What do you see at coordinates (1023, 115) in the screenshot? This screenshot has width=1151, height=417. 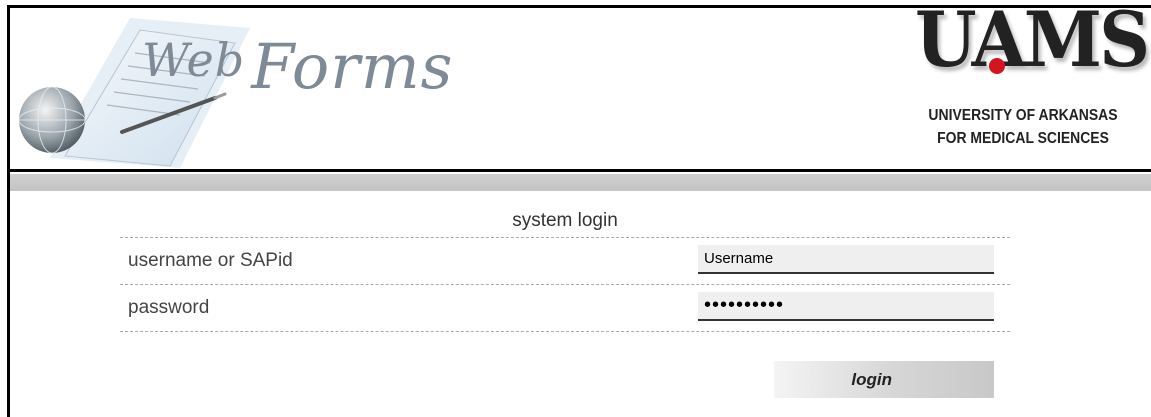 I see `uams-name-line1: UNIVERSITY OF ARKANSAS` at bounding box center [1023, 115].